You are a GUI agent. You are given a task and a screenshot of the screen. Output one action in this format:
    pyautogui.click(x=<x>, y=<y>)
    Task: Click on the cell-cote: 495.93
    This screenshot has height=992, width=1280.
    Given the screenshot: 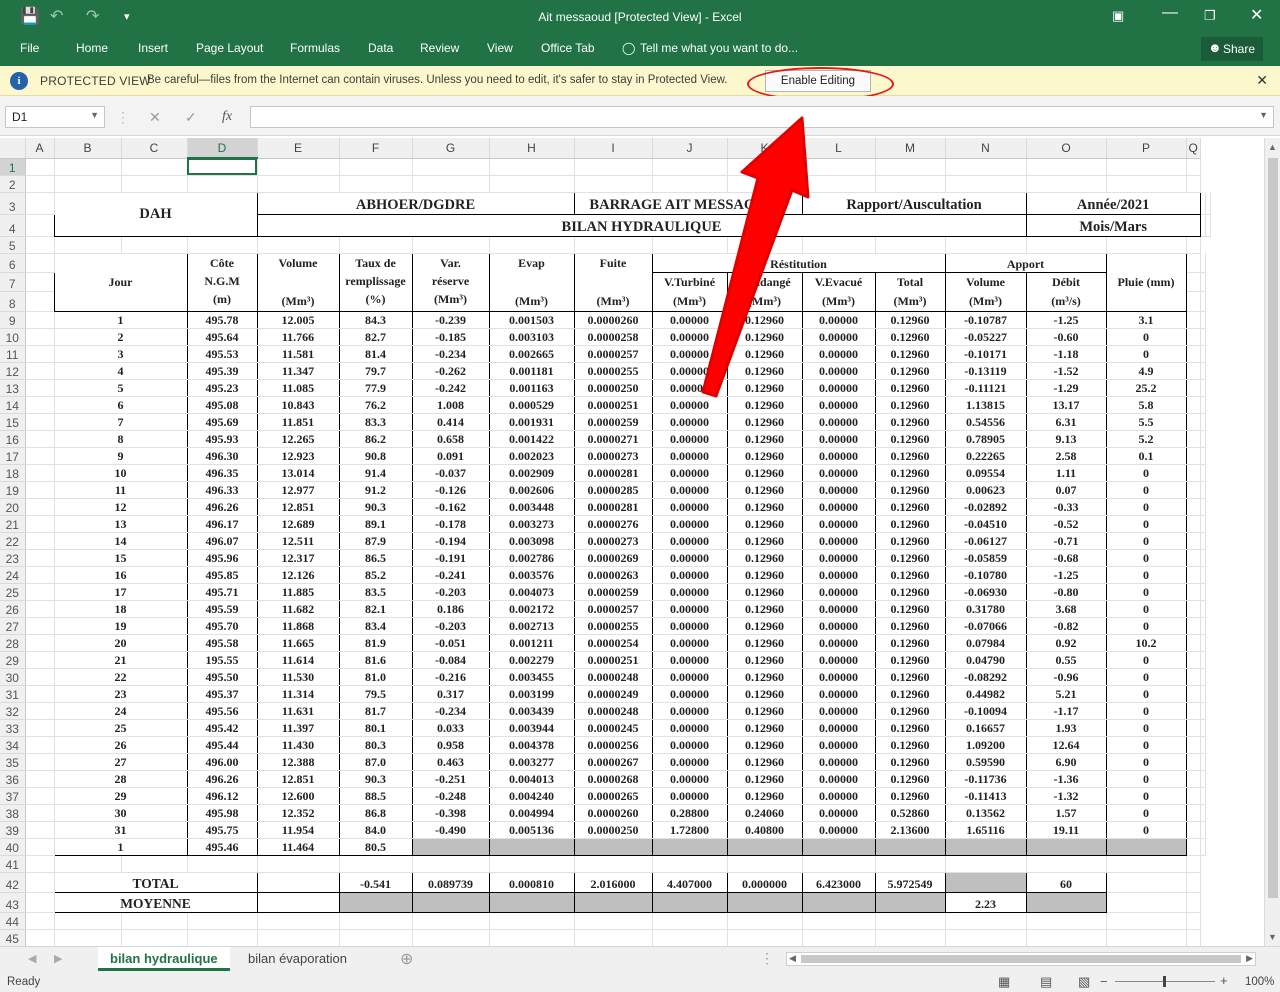 What is the action you would take?
    pyautogui.click(x=222, y=439)
    